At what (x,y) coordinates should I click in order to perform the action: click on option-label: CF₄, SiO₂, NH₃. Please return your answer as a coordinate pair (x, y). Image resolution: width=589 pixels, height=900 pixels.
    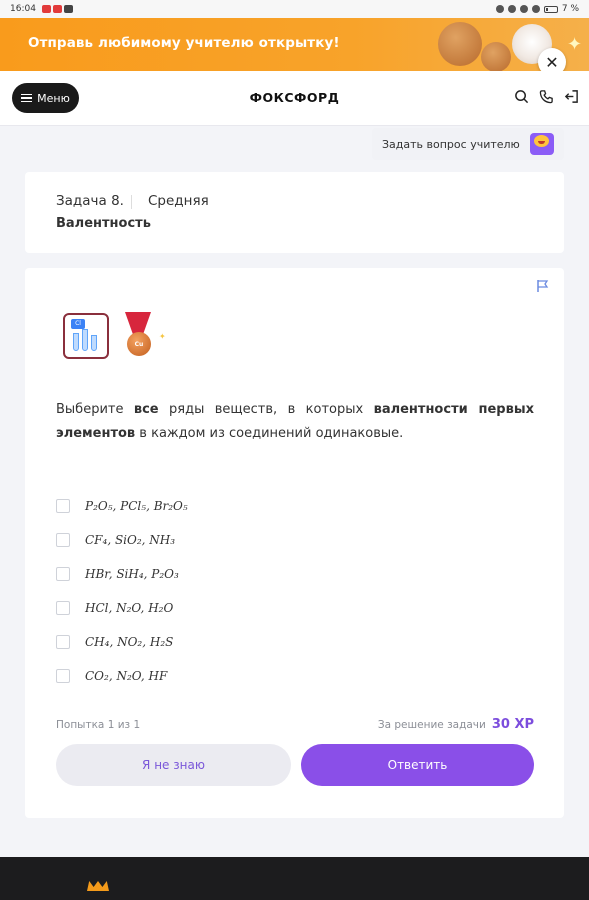
    Looking at the image, I should click on (130, 540).